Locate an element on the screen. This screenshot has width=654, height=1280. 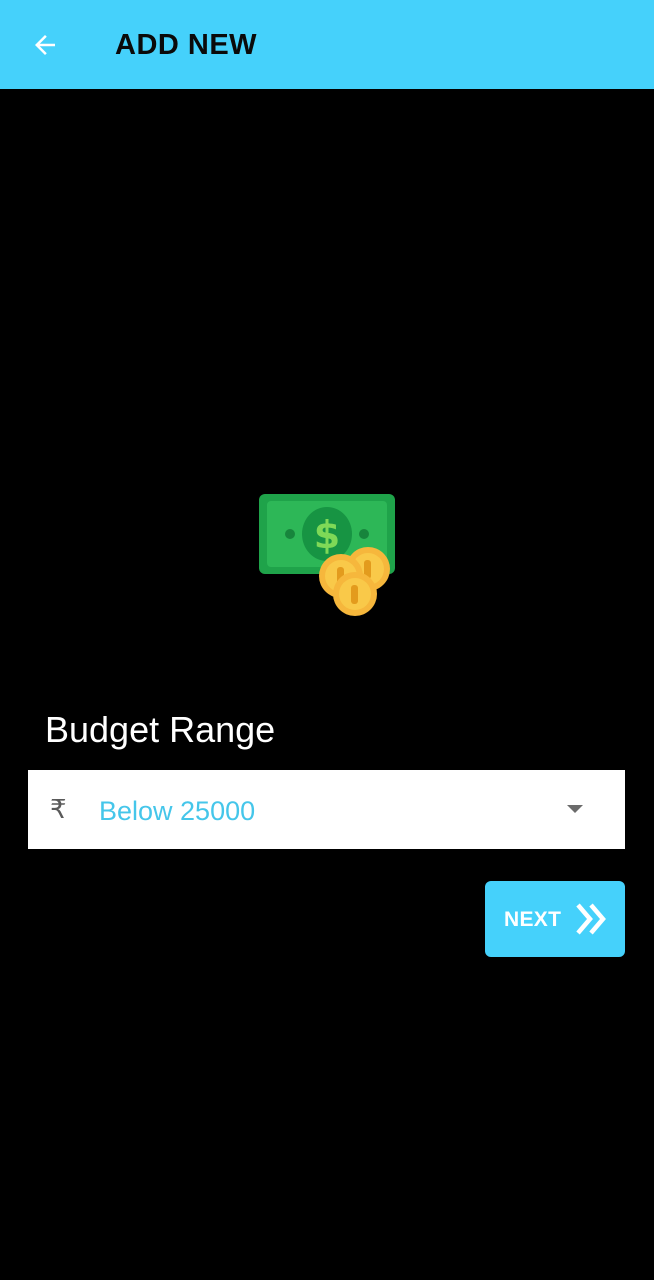
caret-down-icon is located at coordinates (575, 809).